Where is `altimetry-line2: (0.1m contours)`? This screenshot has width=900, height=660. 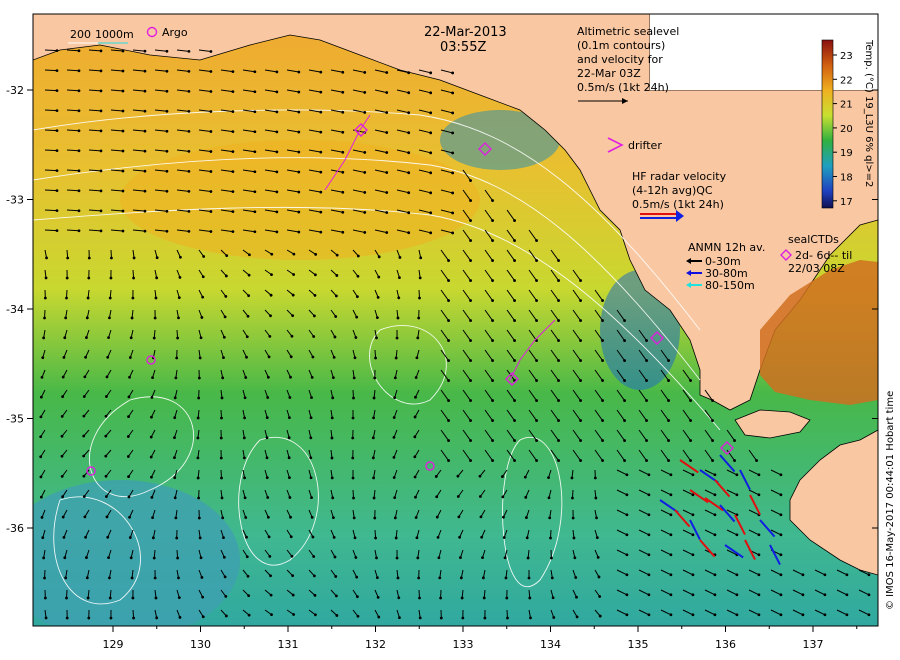 altimetry-line2: (0.1m contours) is located at coordinates (621, 45).